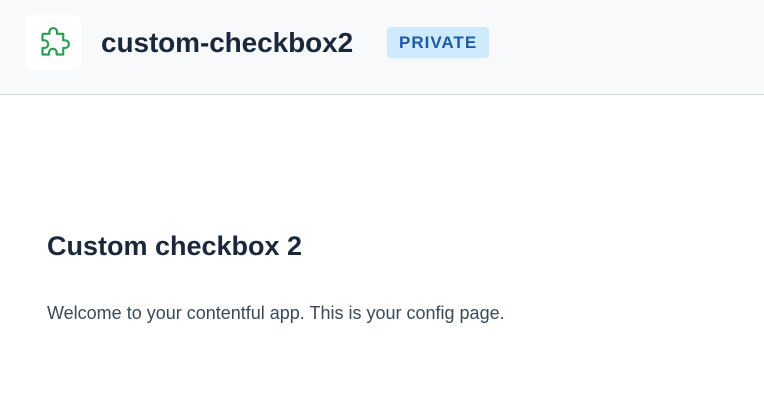 Image resolution: width=764 pixels, height=403 pixels. What do you see at coordinates (438, 42) in the screenshot?
I see `private-badge: PRIVATE` at bounding box center [438, 42].